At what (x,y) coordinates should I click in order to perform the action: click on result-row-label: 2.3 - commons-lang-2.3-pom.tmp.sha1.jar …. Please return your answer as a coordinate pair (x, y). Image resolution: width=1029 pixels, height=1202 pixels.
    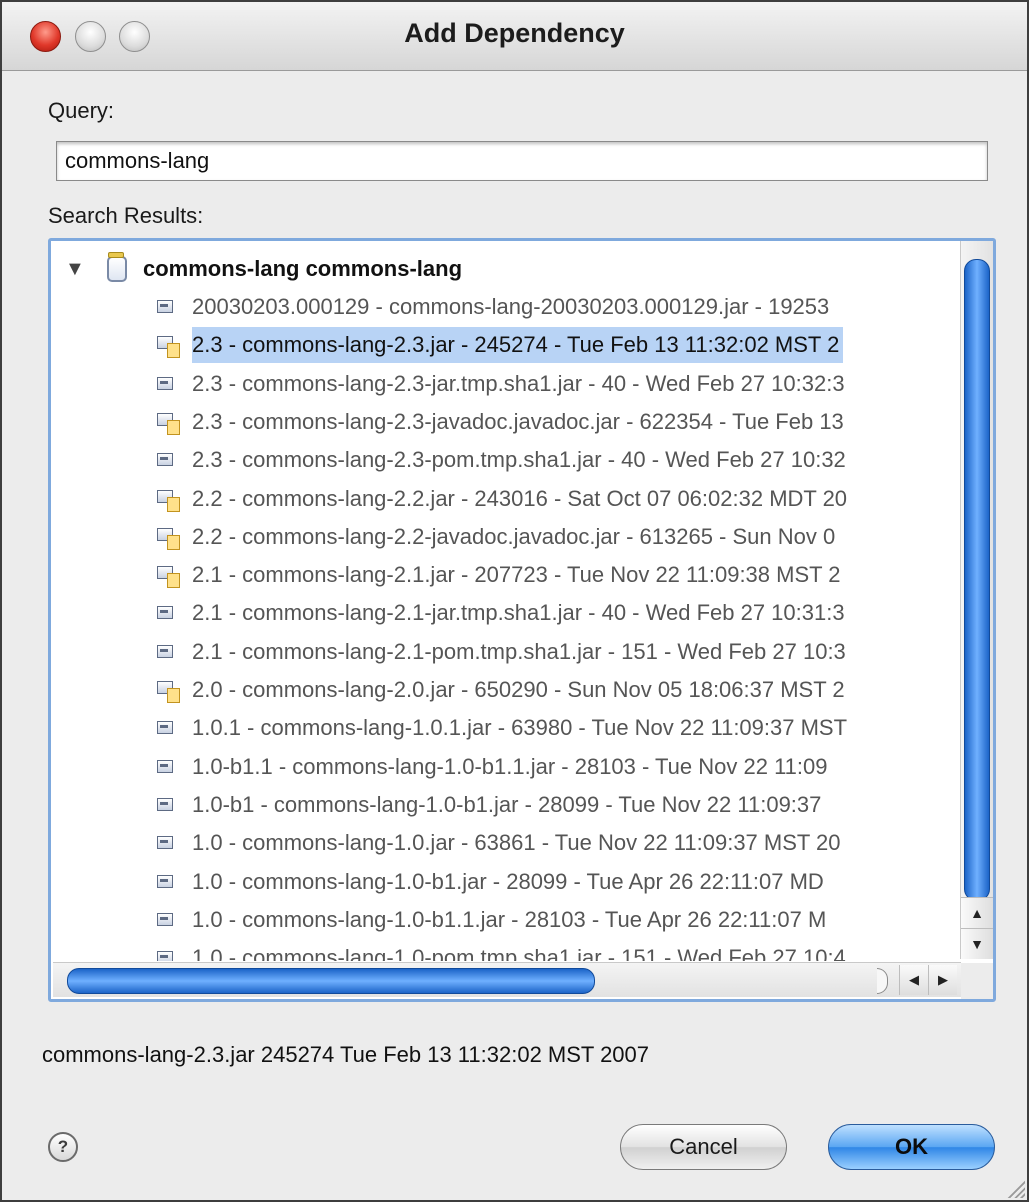
    Looking at the image, I should click on (519, 460).